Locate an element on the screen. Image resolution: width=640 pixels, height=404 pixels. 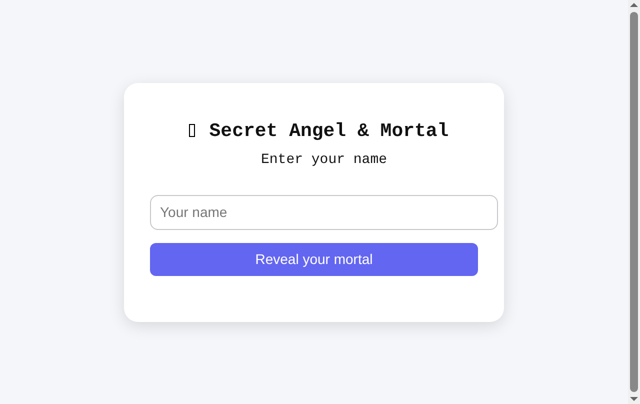
scrollbar is located at coordinates (634, 202).